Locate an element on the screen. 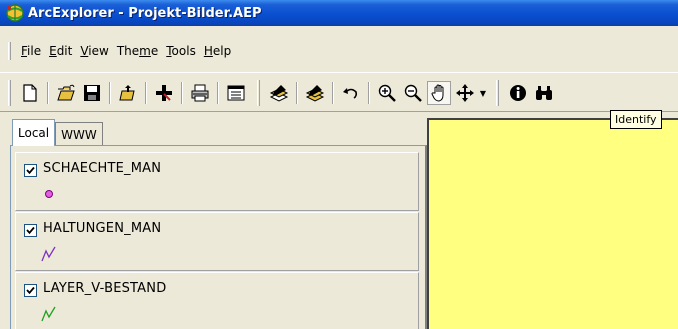 This screenshot has height=329, width=678. theme-properties-button is located at coordinates (279, 93).